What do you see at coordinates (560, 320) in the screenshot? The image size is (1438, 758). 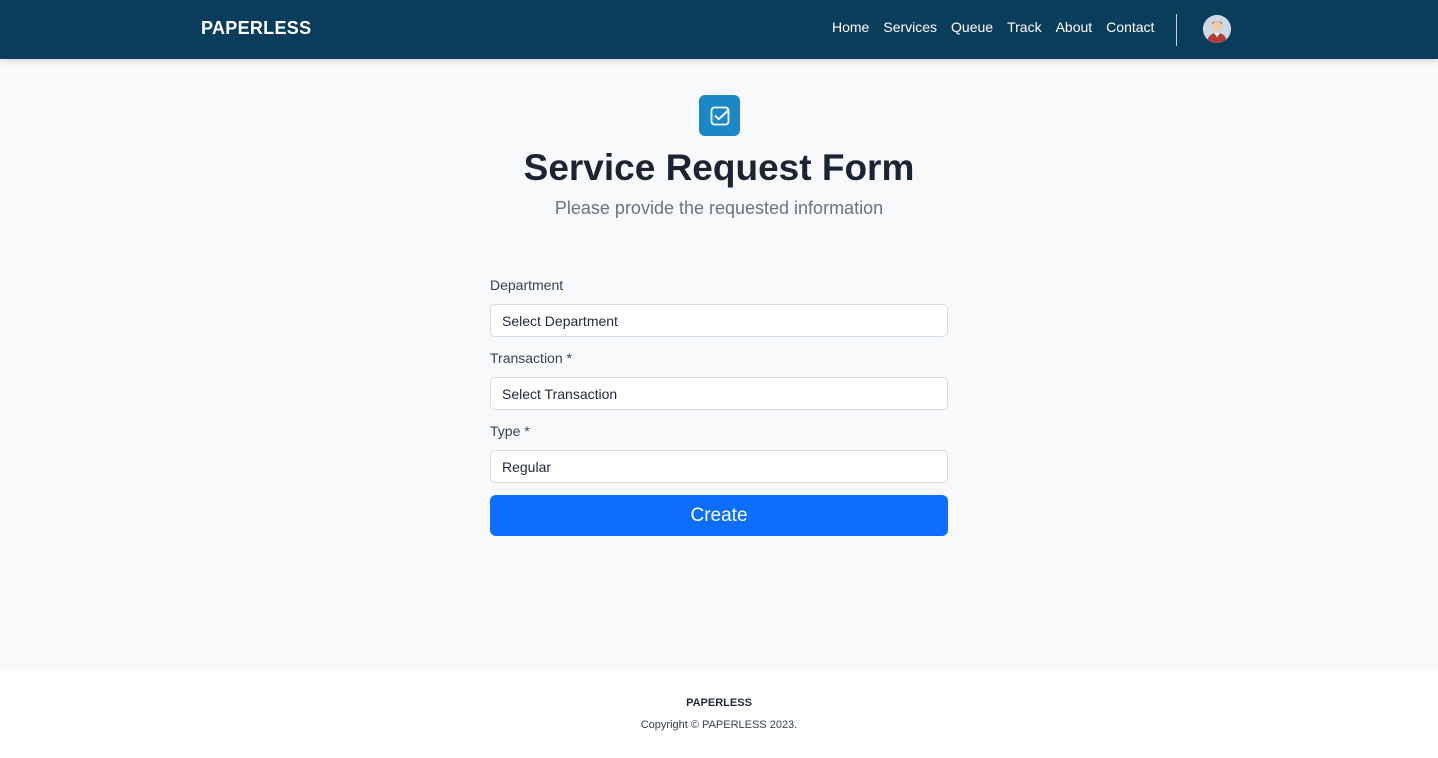 I see `department-select-value: Select Department` at bounding box center [560, 320].